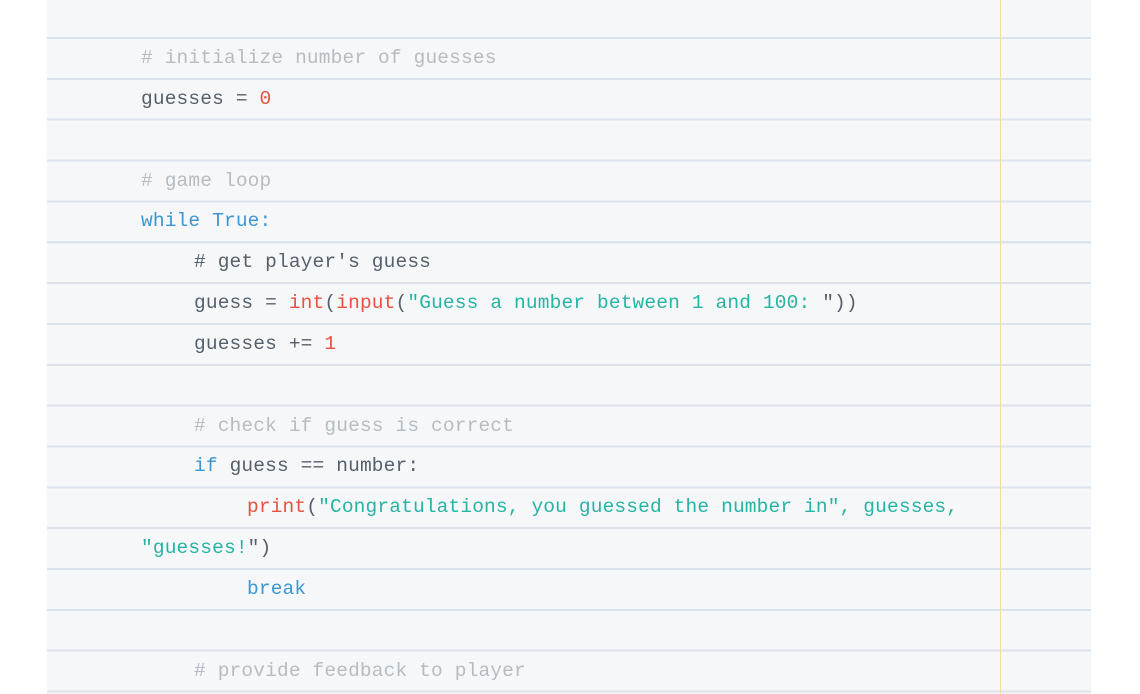 The image size is (1140, 694). What do you see at coordinates (277, 588) in the screenshot?
I see `token-keyword: break` at bounding box center [277, 588].